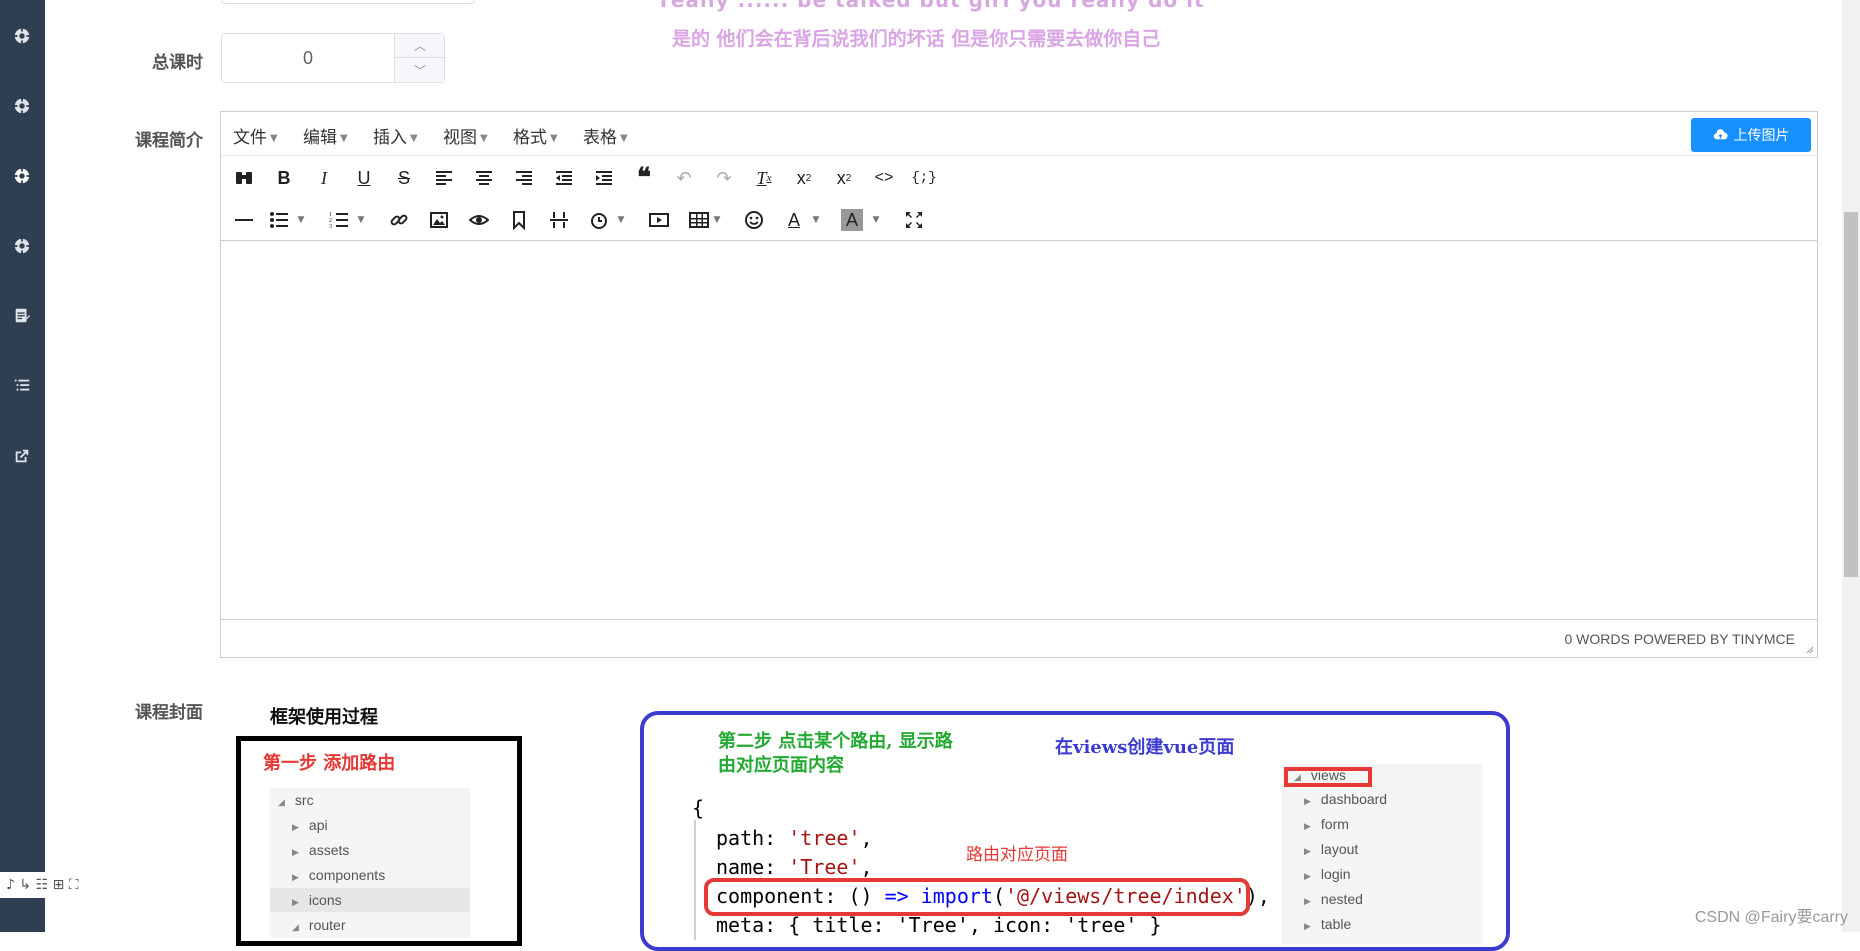 Image resolution: width=1860 pixels, height=951 pixels. I want to click on previous-input, so click(348, 2).